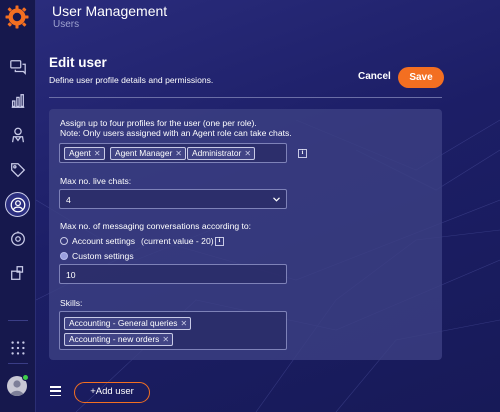  Describe the element at coordinates (78, 62) in the screenshot. I see `edit-user-title: Edit user` at that location.